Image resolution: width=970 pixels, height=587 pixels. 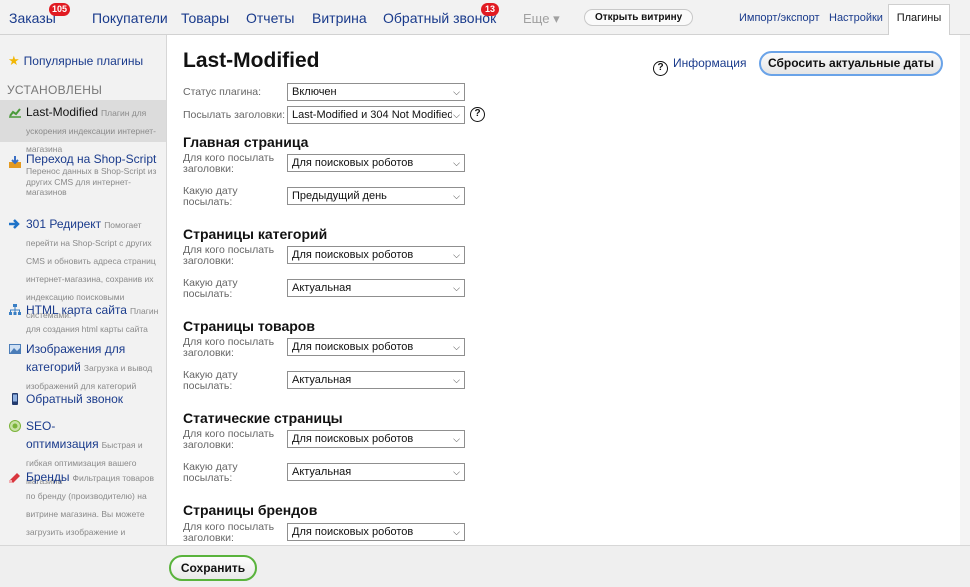 What do you see at coordinates (353, 163) in the screenshot?
I see `home-who-value: Для поисковых роботов` at bounding box center [353, 163].